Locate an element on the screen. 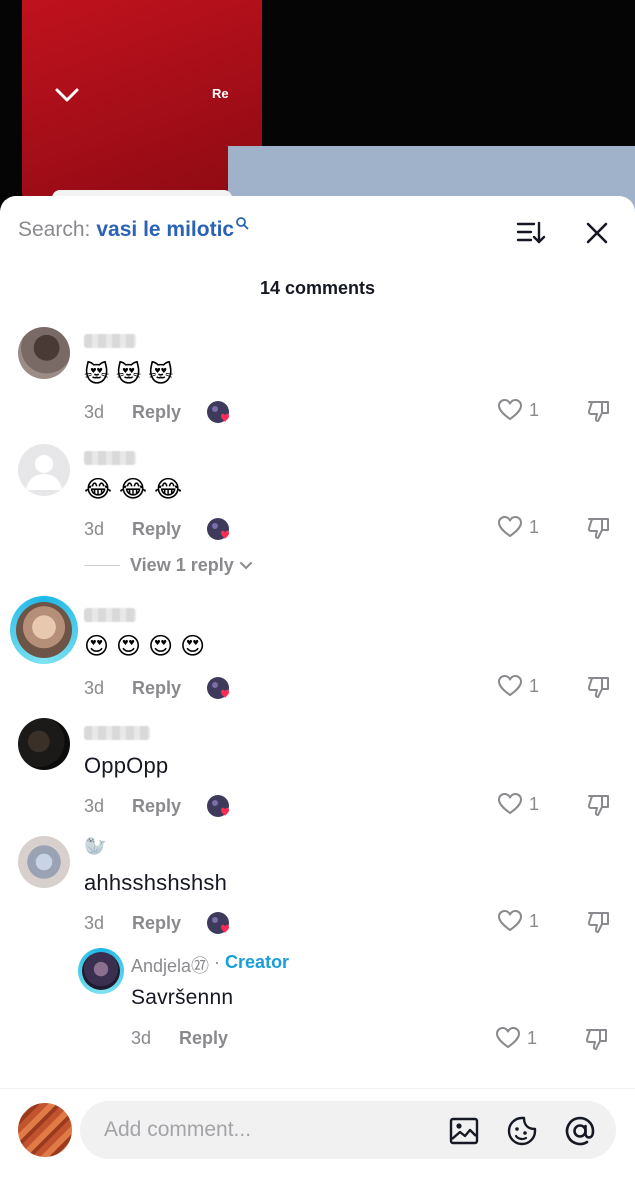 This screenshot has height=1200, width=635. close-icon is located at coordinates (597, 233).